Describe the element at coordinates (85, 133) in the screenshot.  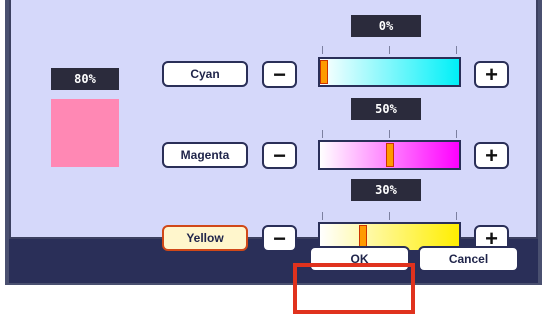
I see `color-preview-swatch` at that location.